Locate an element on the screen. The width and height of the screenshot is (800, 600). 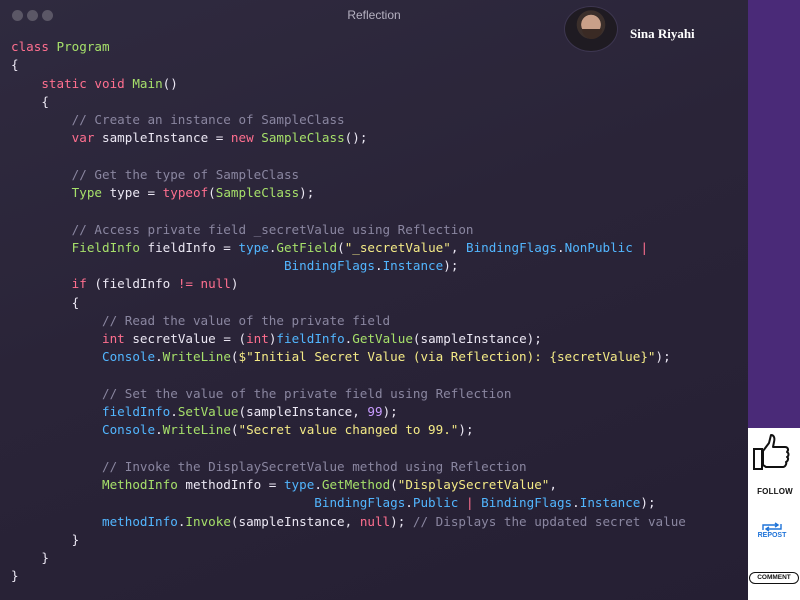
code-token: fieldInfo = is located at coordinates (193, 247).